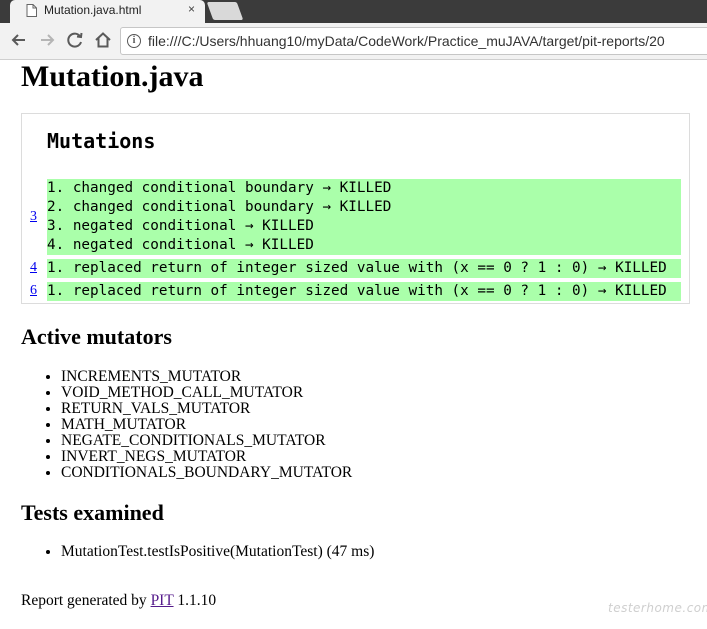  I want to click on watermark: testerhome.com, so click(657, 608).